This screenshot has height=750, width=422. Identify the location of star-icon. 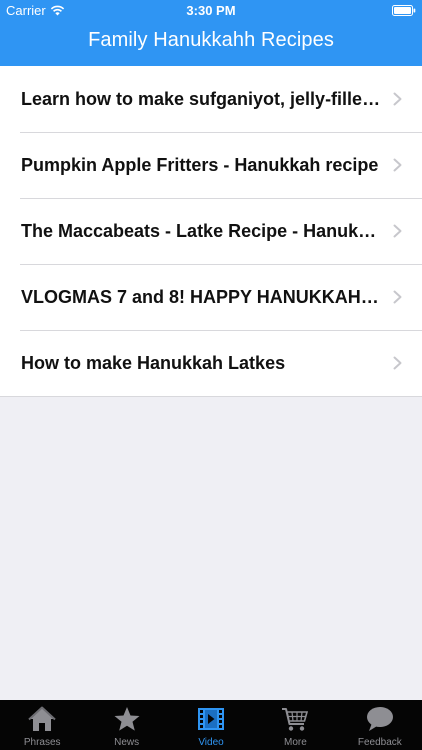
(127, 719).